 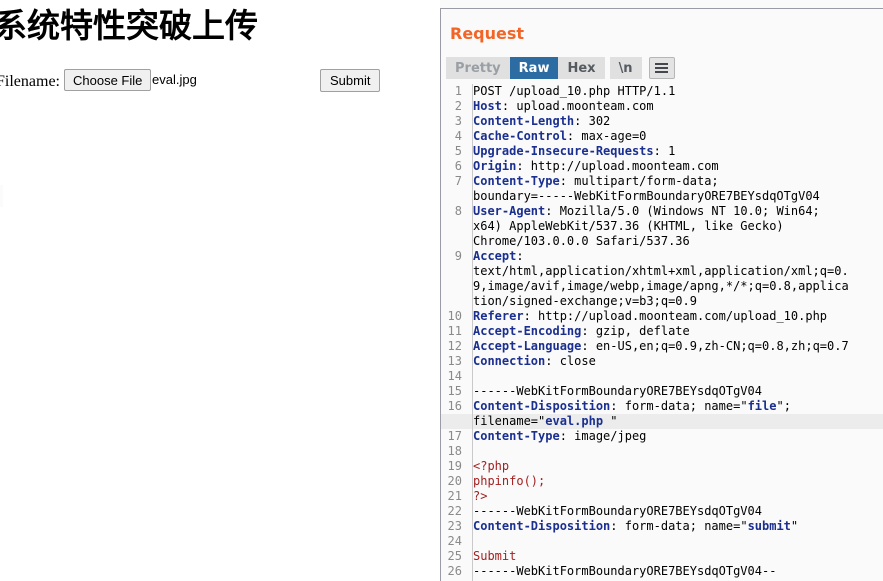 What do you see at coordinates (527, 346) in the screenshot?
I see `code-token: Accept-Language` at bounding box center [527, 346].